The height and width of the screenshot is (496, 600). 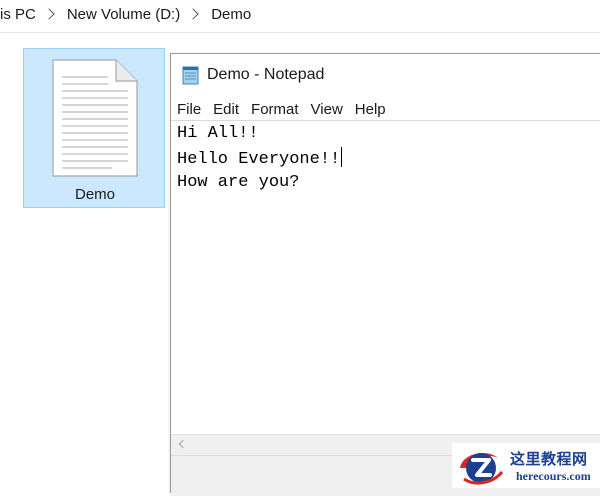 I want to click on editor-line: Hello Everyone!!, so click(x=388, y=159).